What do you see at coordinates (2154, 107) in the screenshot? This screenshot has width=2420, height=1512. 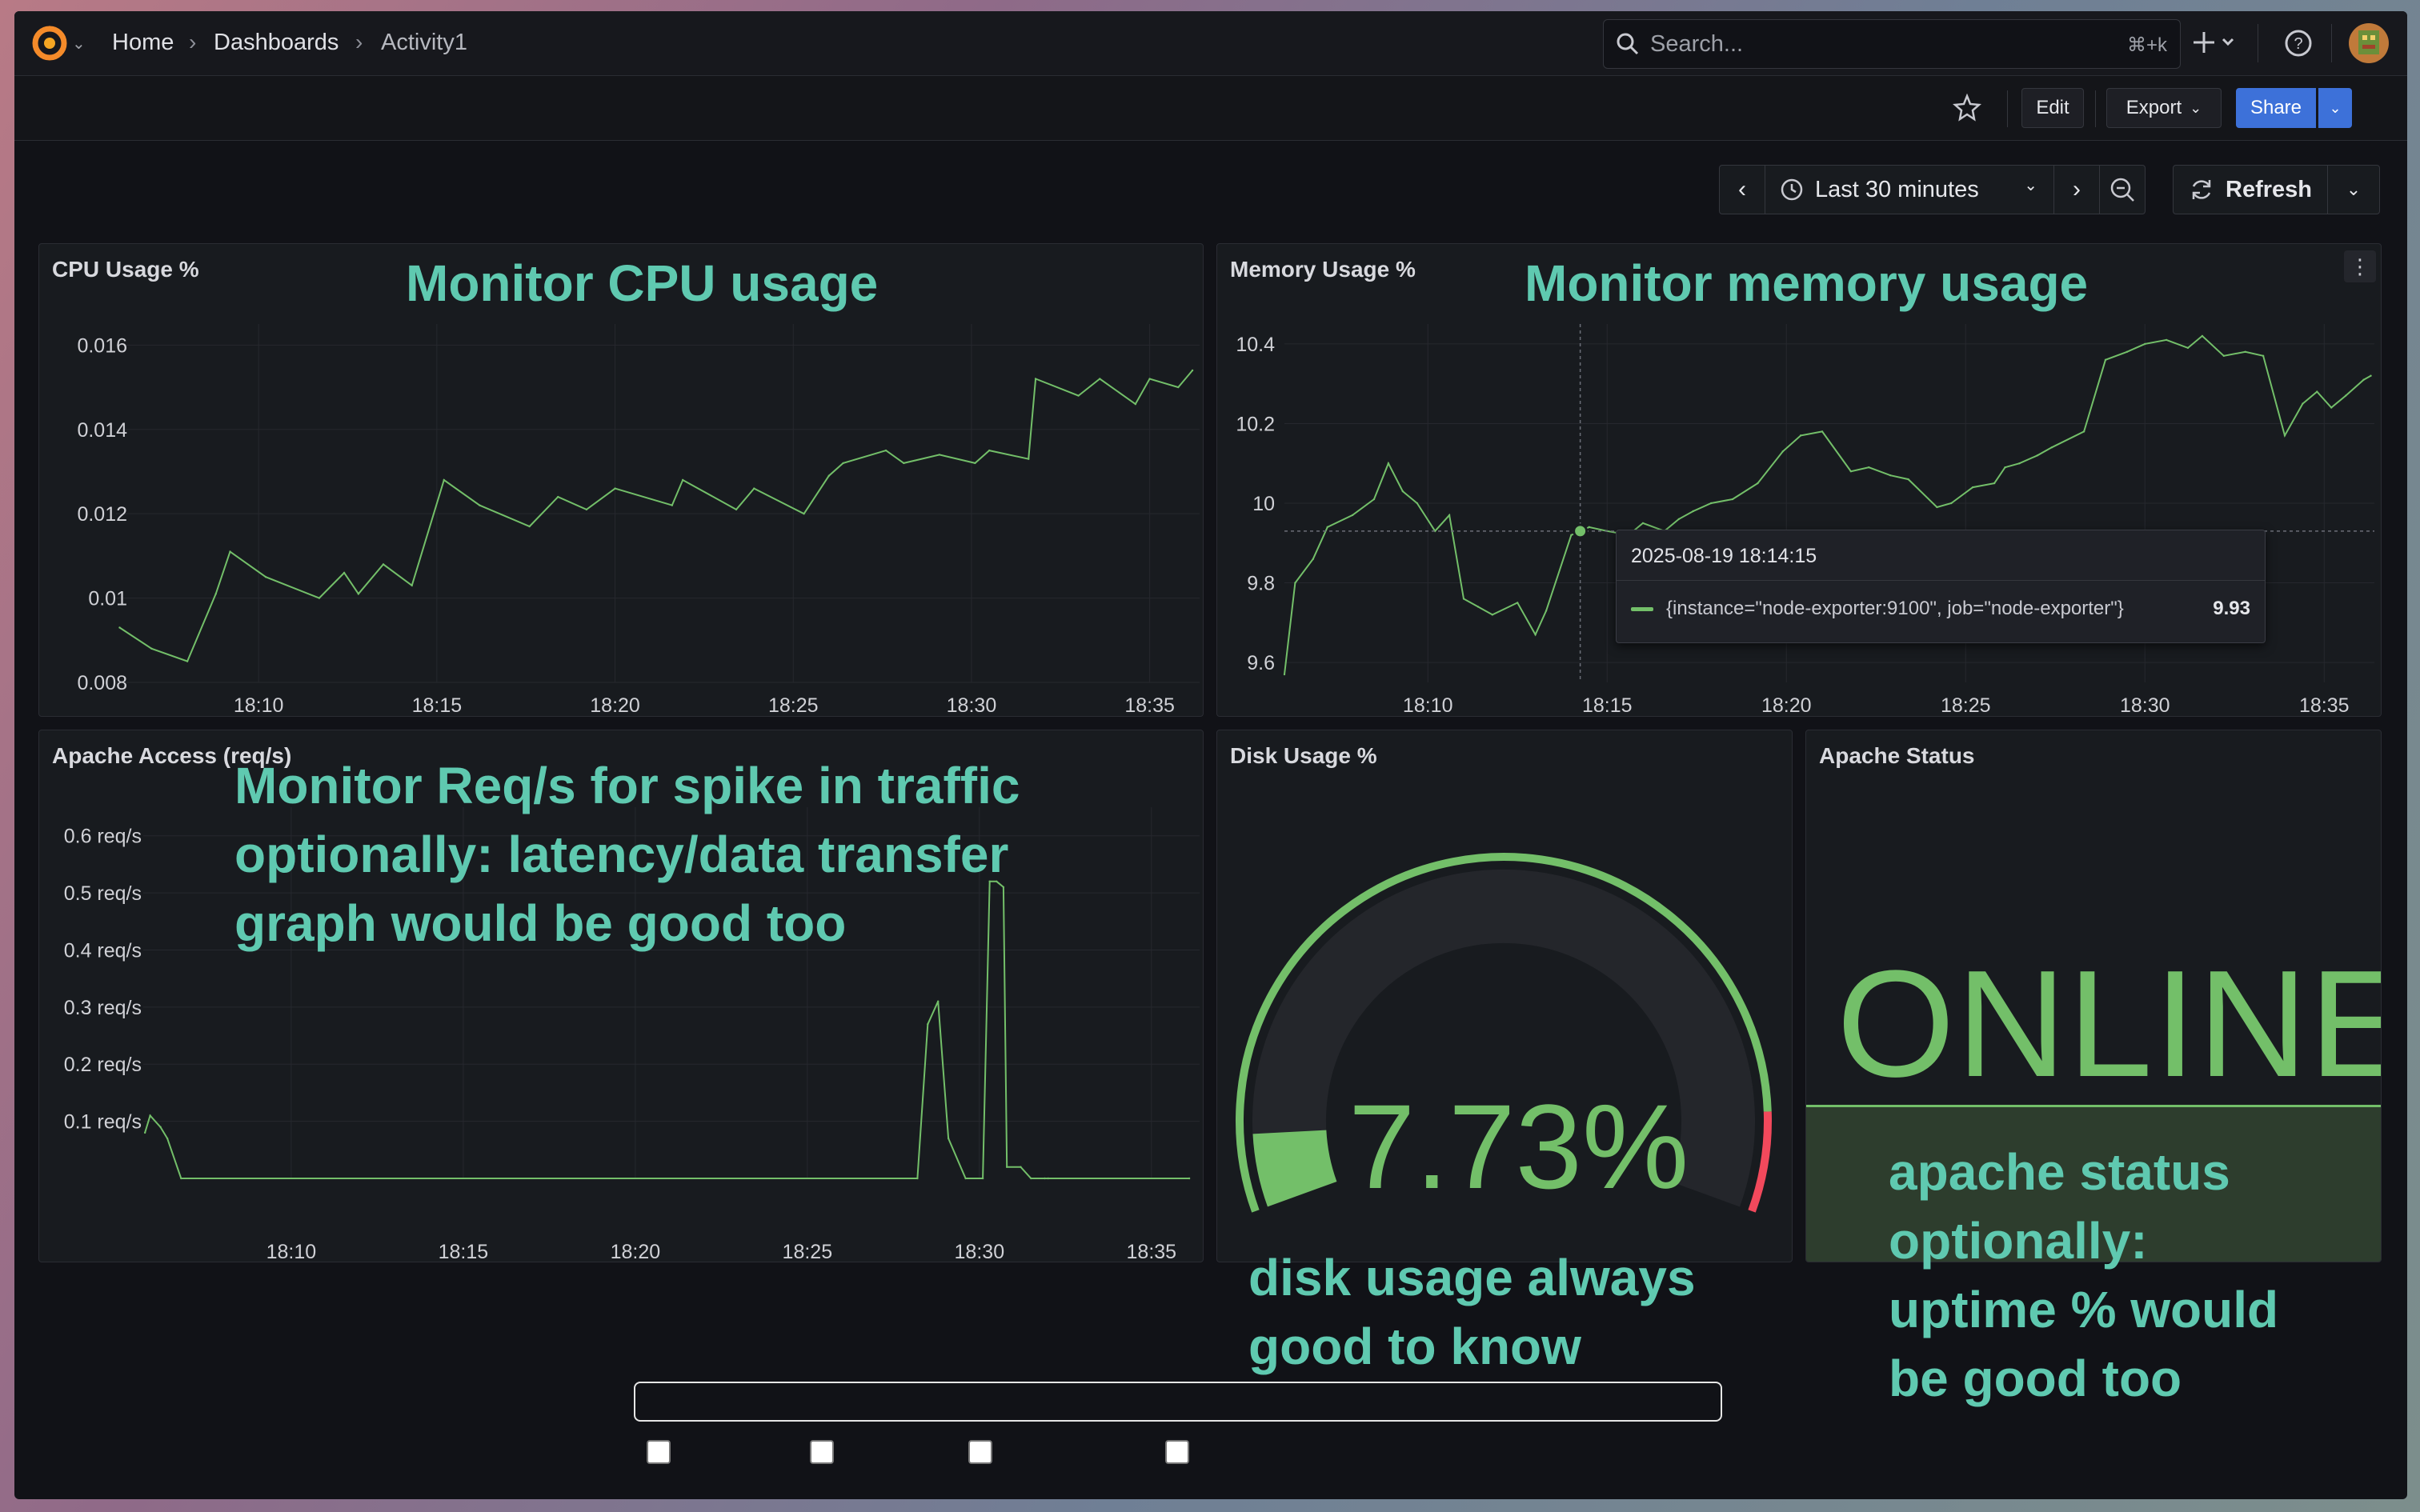 I see `export-button-label: Export` at bounding box center [2154, 107].